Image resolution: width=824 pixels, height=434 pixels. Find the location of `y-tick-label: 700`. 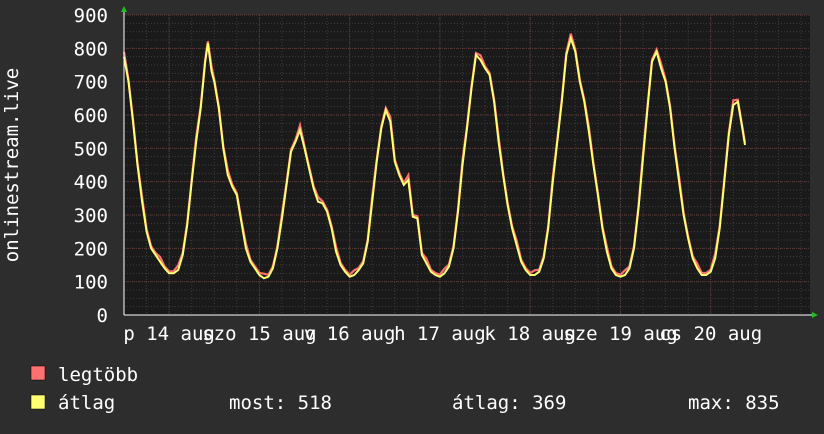

y-tick-label: 700 is located at coordinates (91, 83).